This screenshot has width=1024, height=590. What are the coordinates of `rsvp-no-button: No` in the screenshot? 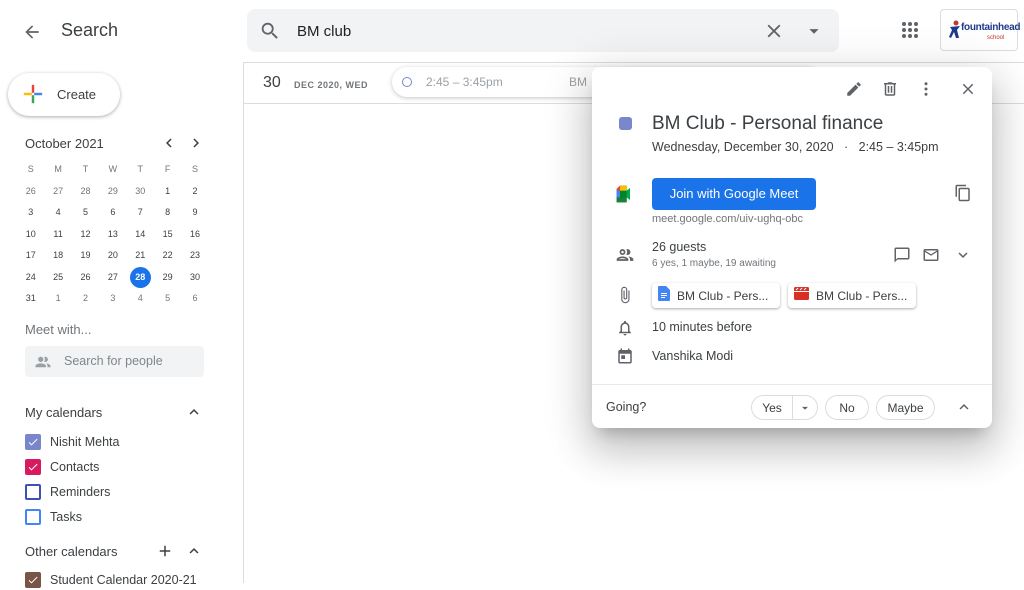 It's located at (847, 407).